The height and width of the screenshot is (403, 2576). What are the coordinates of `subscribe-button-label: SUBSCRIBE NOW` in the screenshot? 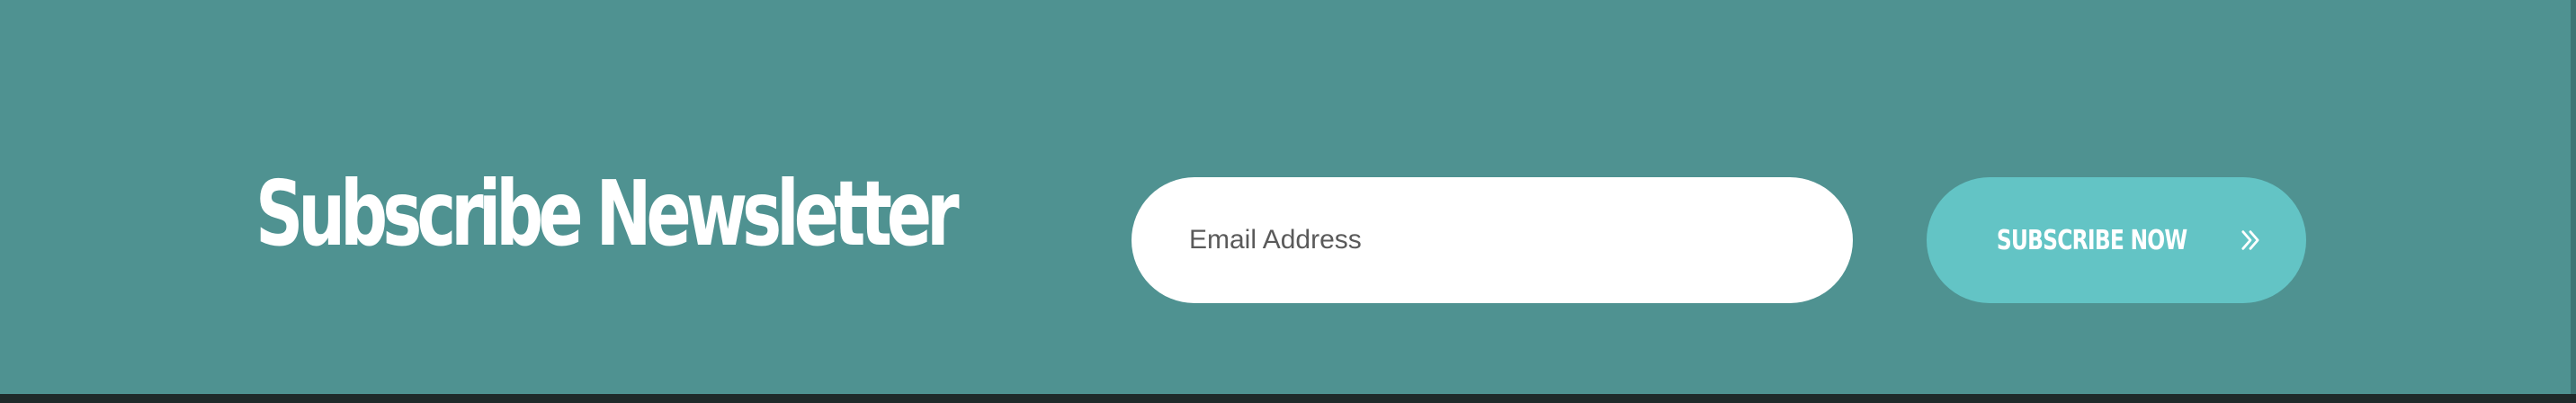 It's located at (2092, 240).